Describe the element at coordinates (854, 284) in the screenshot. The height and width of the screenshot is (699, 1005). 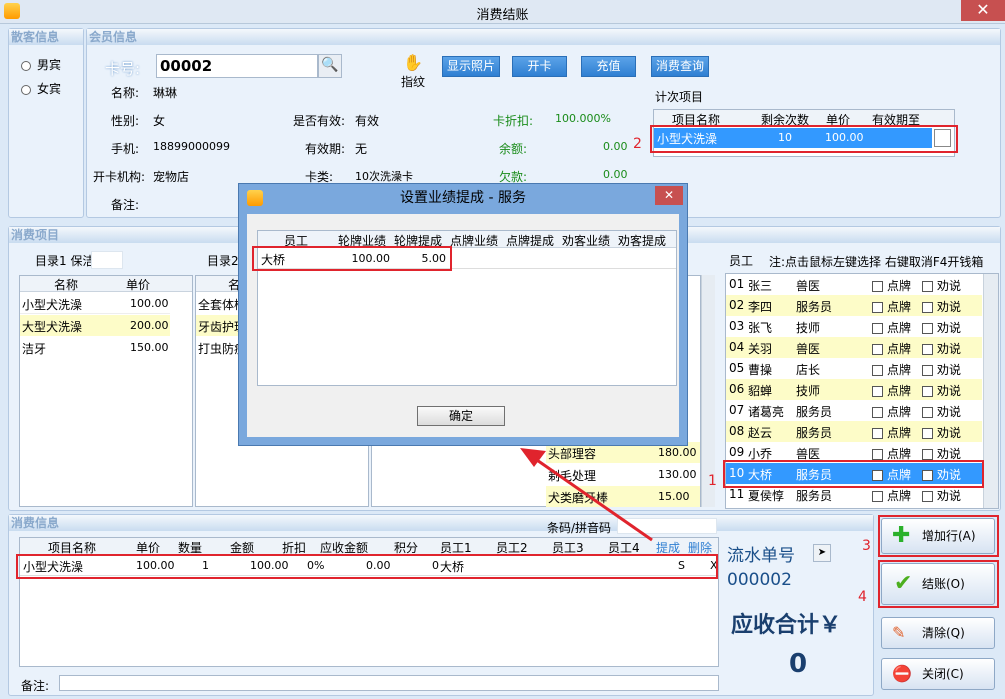
I see `staff-row: 01 张三 兽医 点牌 劝说` at that location.